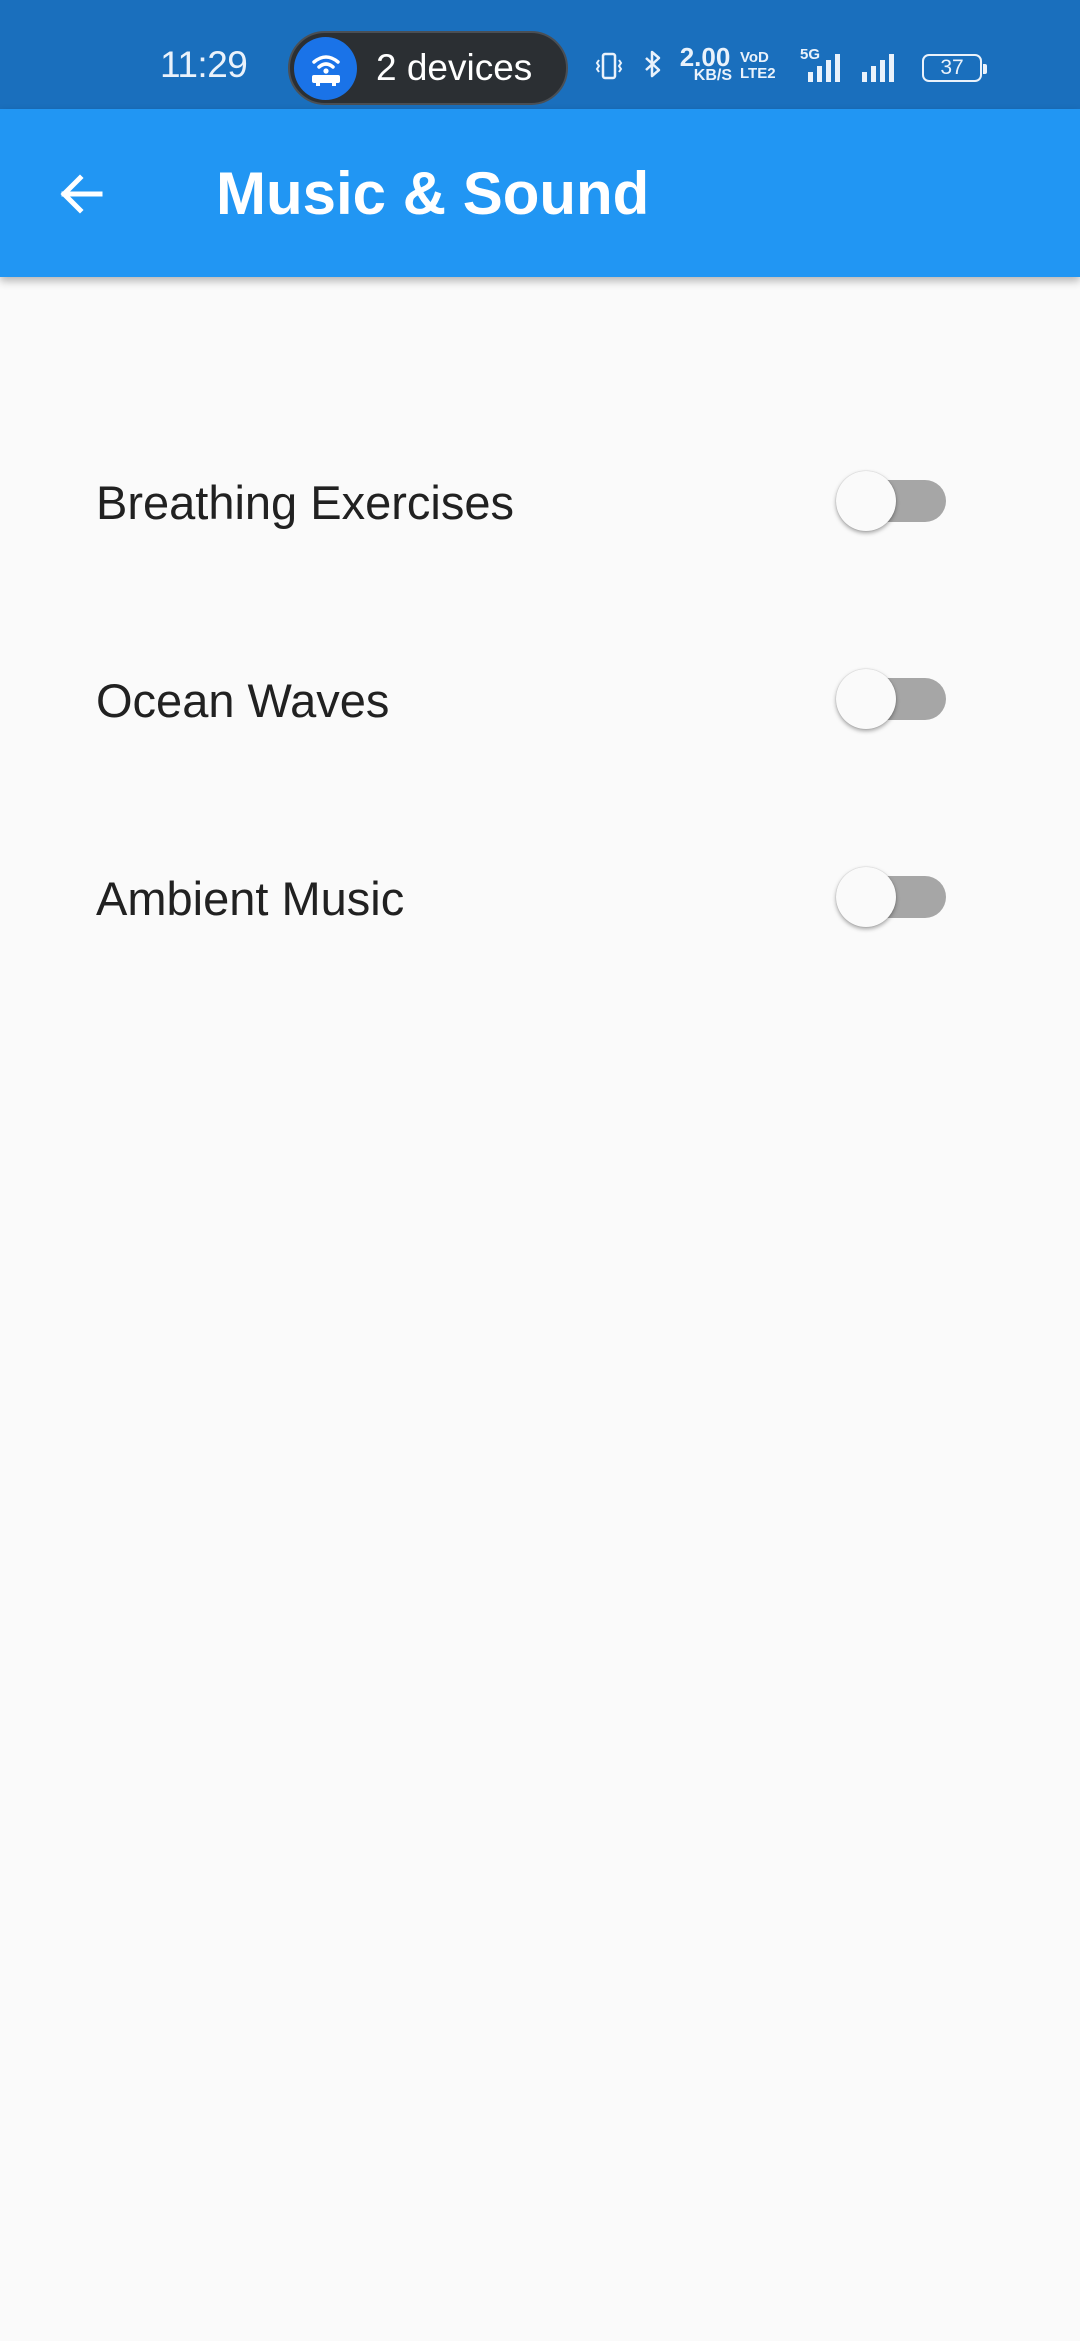 Image resolution: width=1080 pixels, height=2341 pixels. Describe the element at coordinates (758, 73) in the screenshot. I see `volte-bottom-label: LTE2` at that location.